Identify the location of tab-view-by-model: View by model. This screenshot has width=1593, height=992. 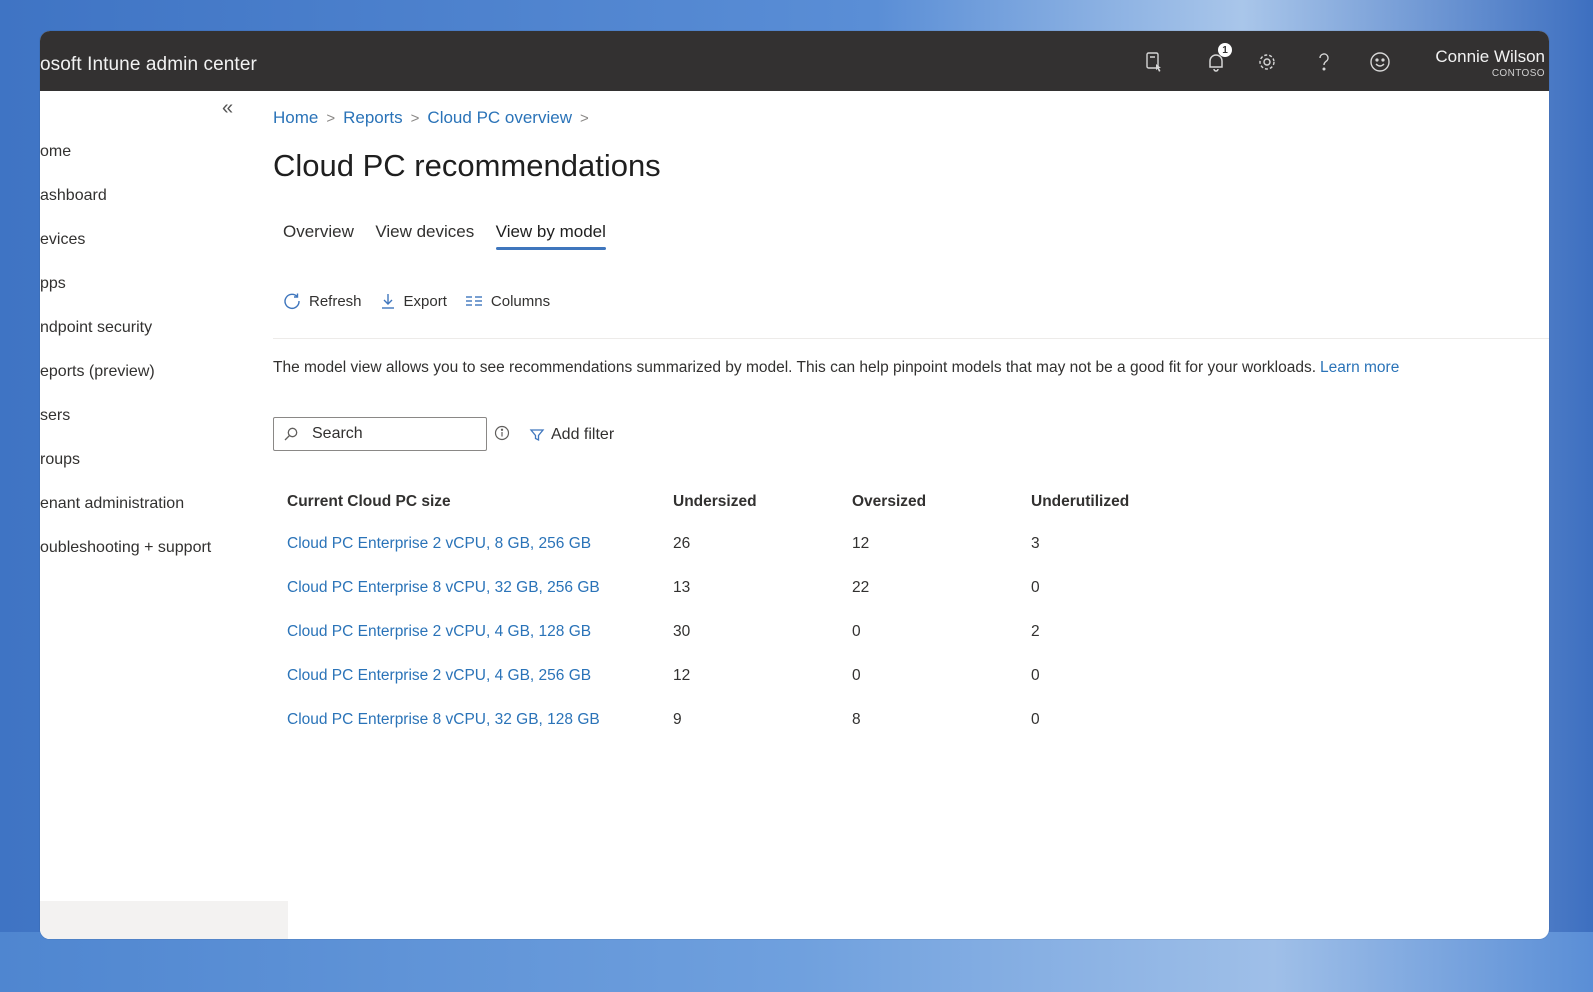
(551, 236).